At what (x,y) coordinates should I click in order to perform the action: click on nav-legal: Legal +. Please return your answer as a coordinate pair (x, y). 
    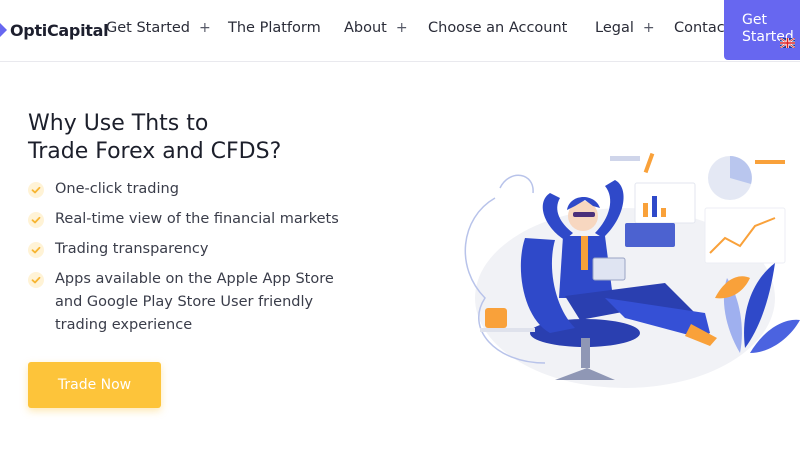
    Looking at the image, I should click on (625, 28).